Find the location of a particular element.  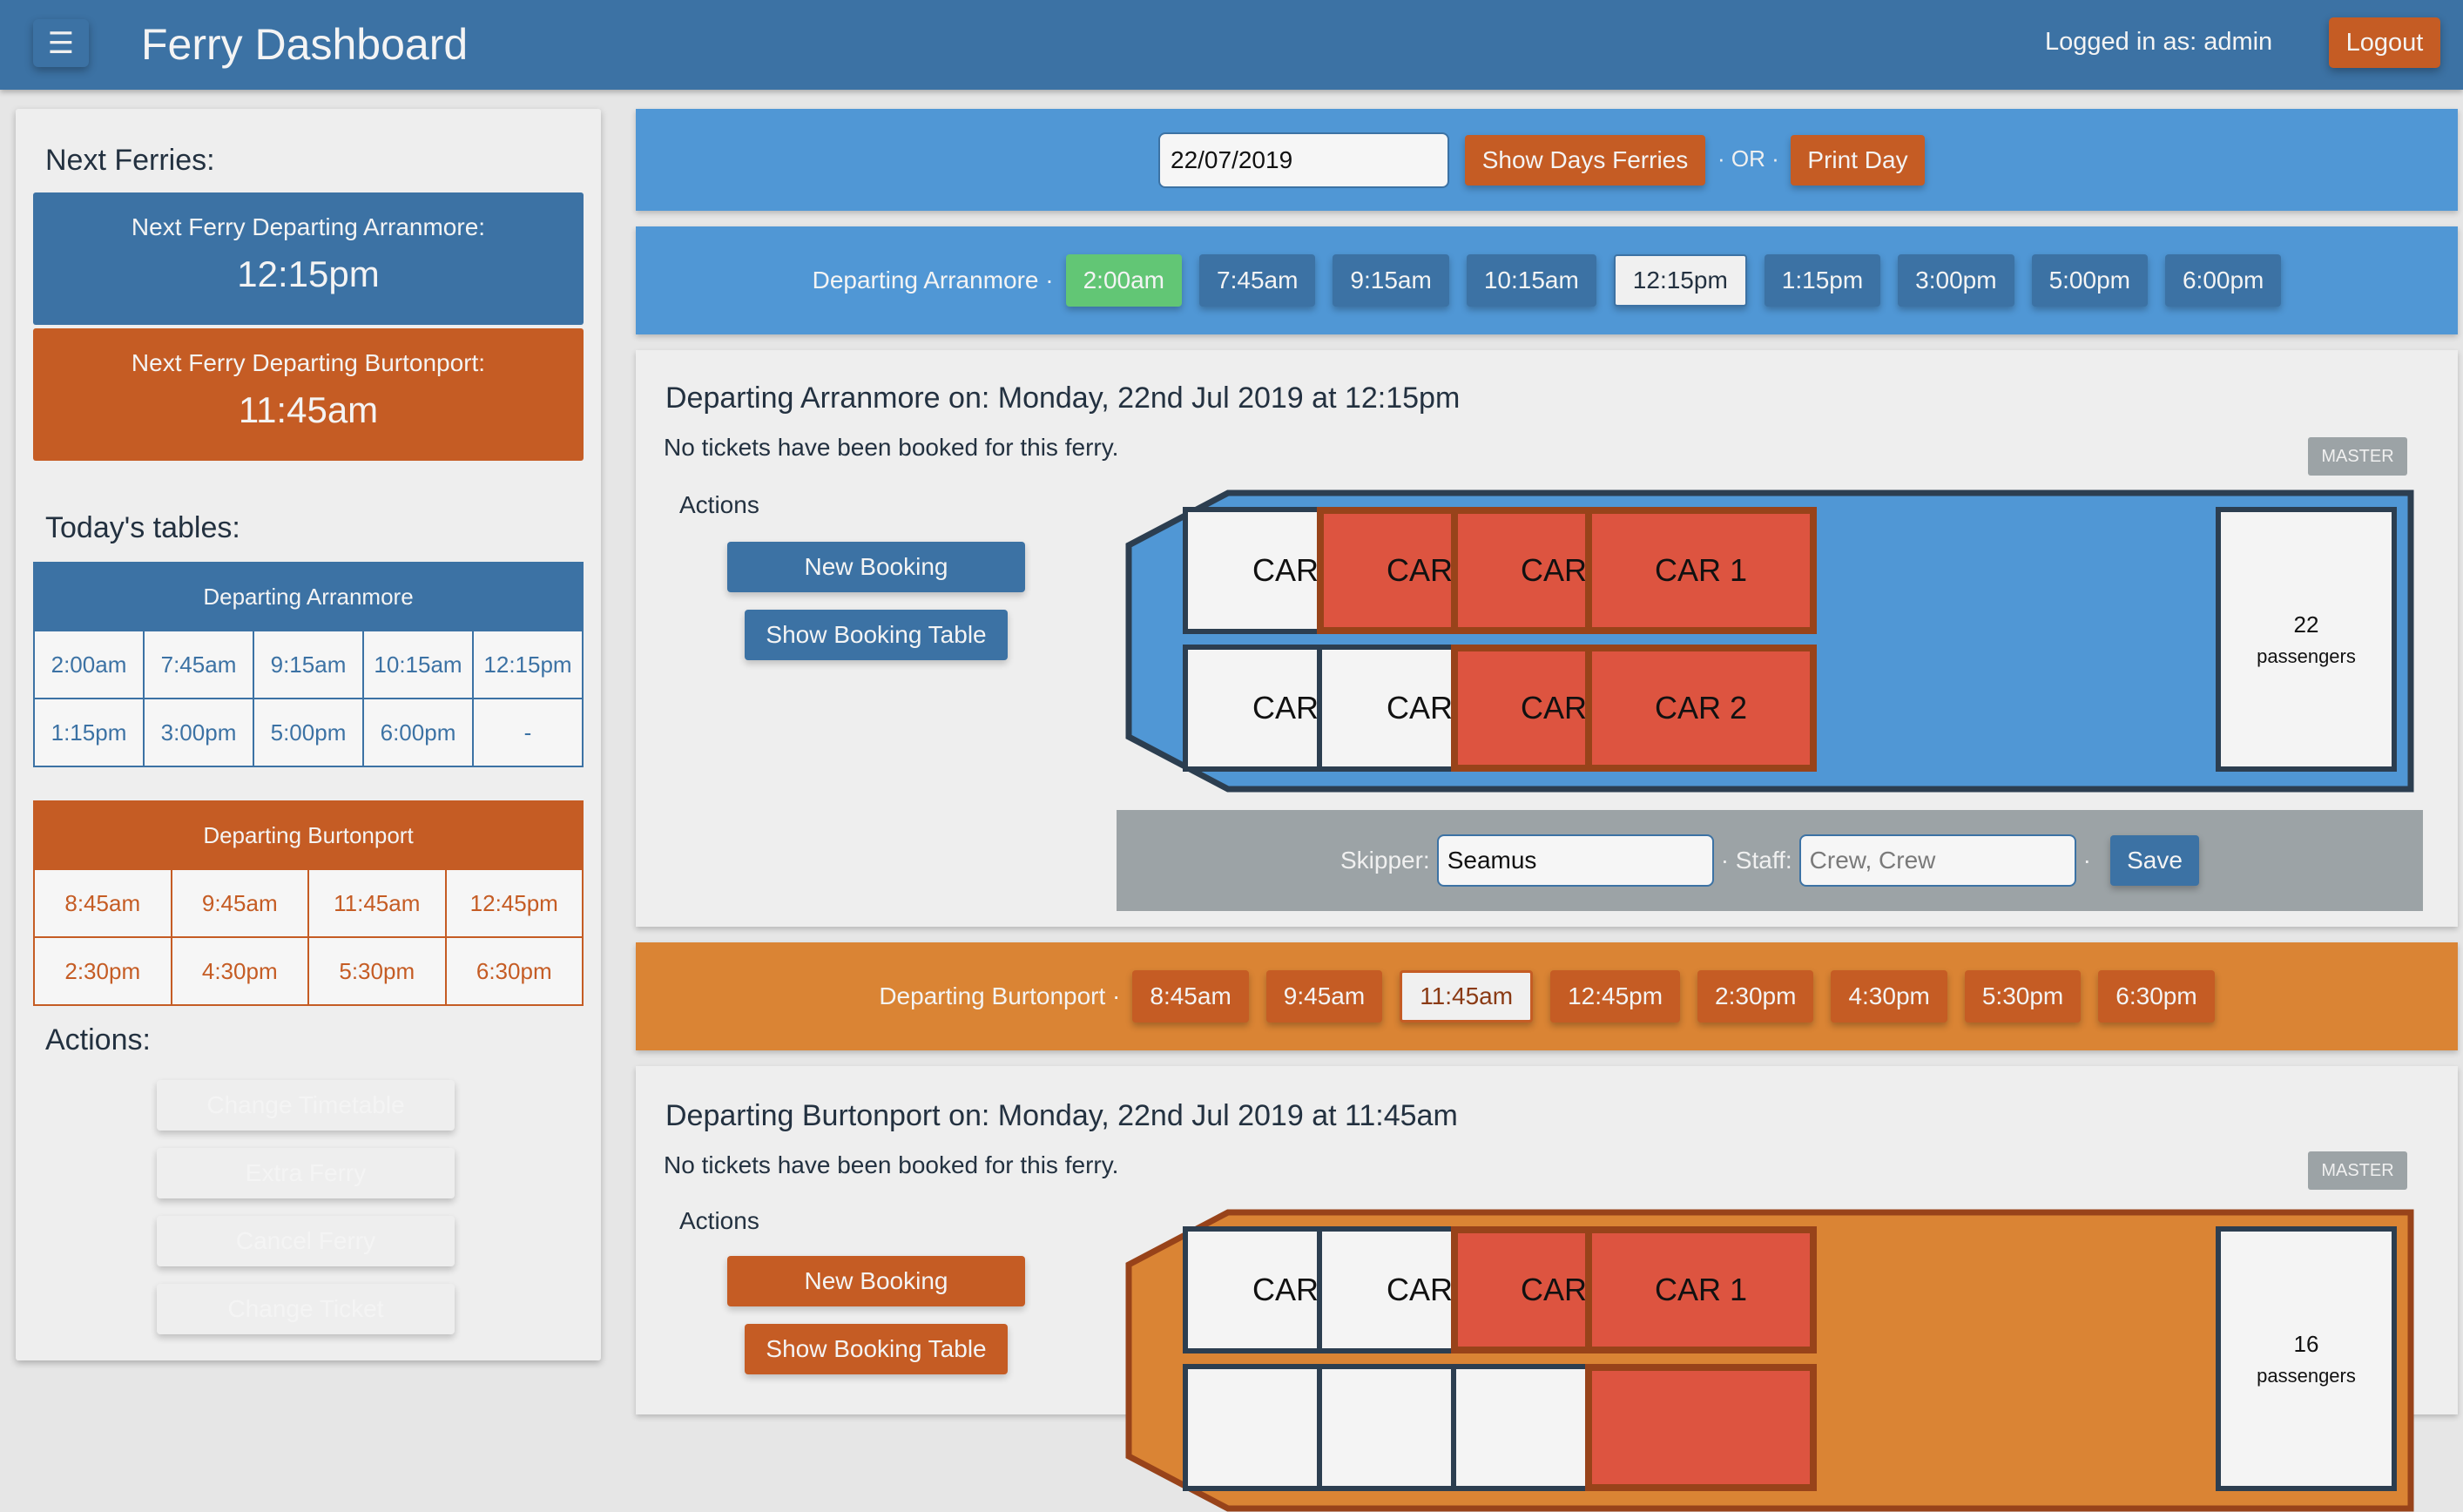

timetable-cell: 6:30pm is located at coordinates (514, 971).